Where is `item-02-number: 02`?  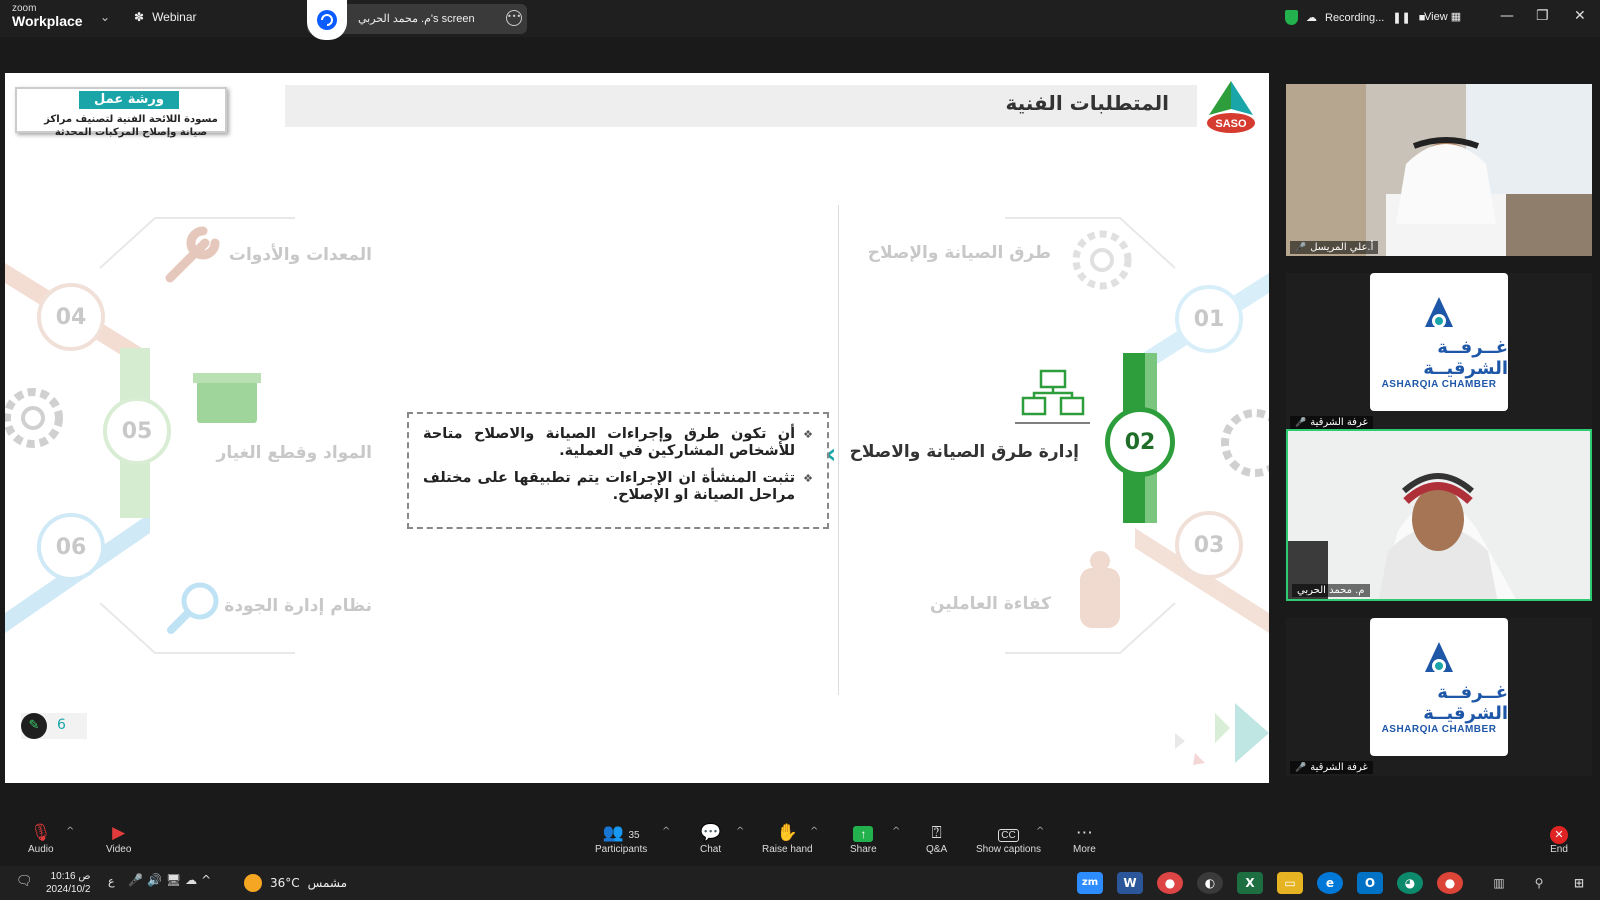
item-02-number: 02 is located at coordinates (1140, 442).